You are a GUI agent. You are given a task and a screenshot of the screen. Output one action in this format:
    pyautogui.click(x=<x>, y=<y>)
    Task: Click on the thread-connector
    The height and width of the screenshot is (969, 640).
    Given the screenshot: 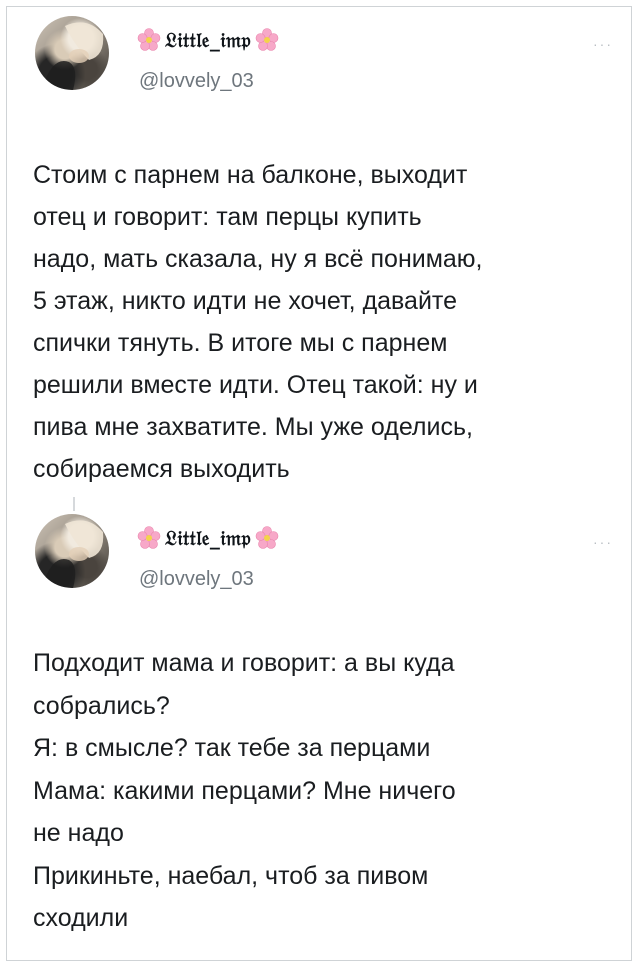 What is the action you would take?
    pyautogui.click(x=74, y=504)
    